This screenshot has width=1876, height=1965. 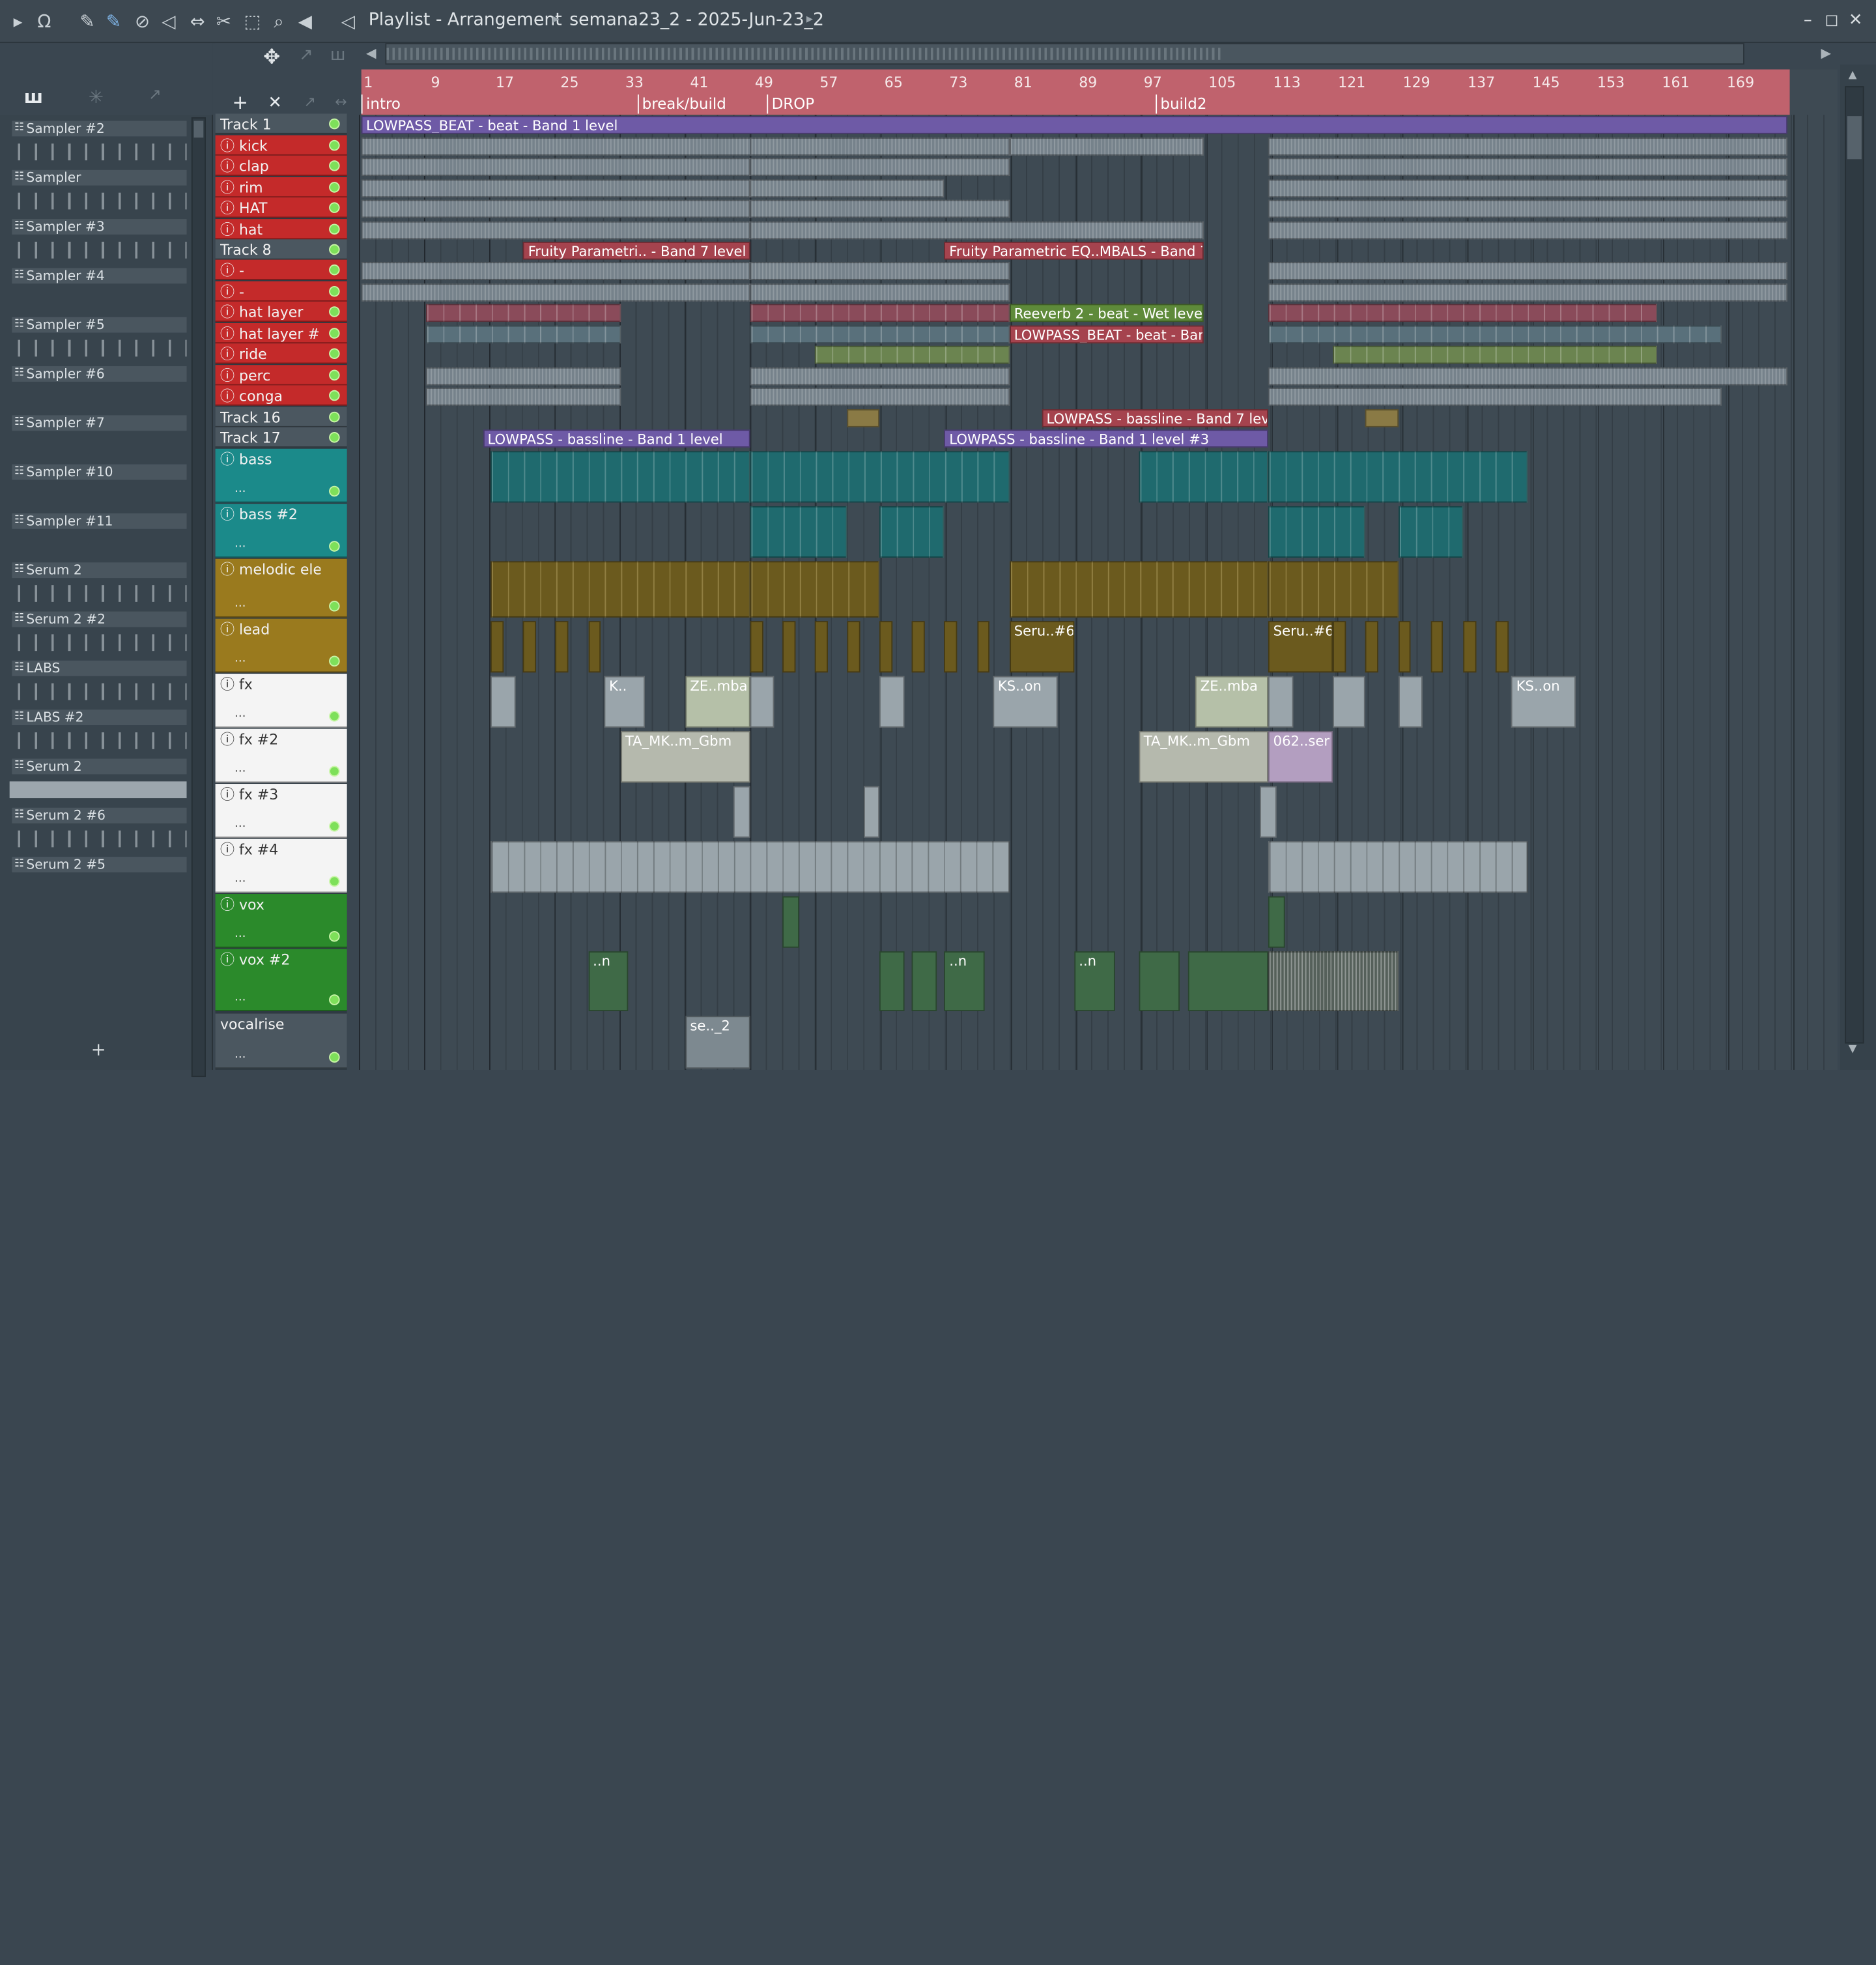 I want to click on zoom-icon: ⌕, so click(x=278, y=22).